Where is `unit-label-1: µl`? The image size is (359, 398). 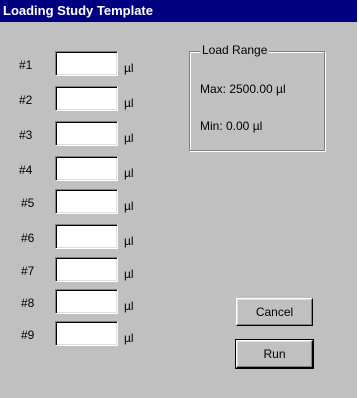 unit-label-1: µl is located at coordinates (129, 68).